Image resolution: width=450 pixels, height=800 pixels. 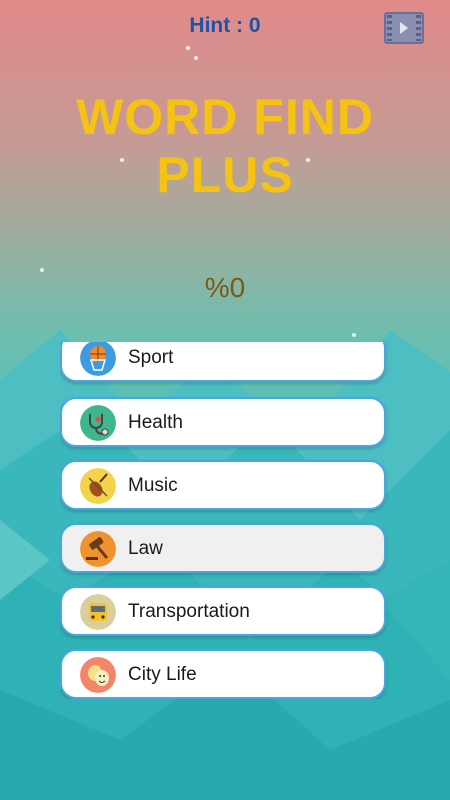 I want to click on category-law: Law, so click(x=223, y=548).